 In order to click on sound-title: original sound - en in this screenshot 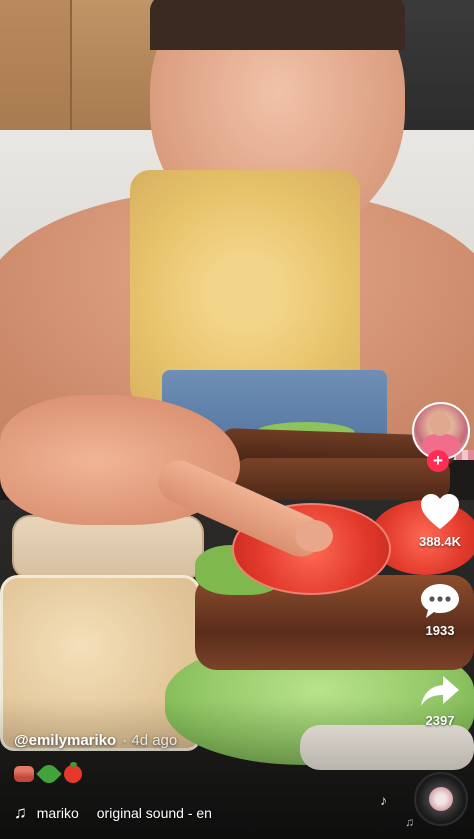, I will do `click(154, 813)`.